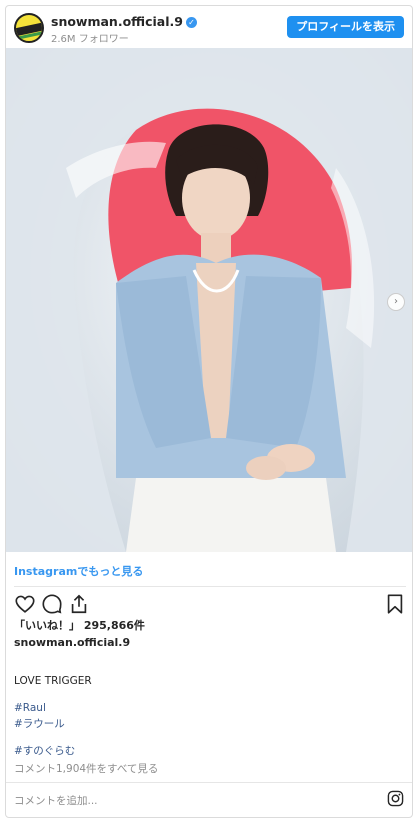  What do you see at coordinates (395, 604) in the screenshot?
I see `bookmark-icon` at bounding box center [395, 604].